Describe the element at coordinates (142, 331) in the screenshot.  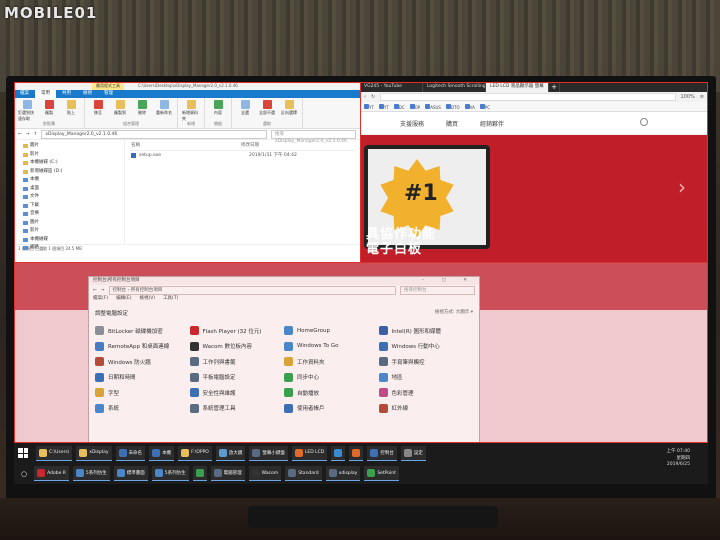
I see `control-panel-item: BitLocker 磁碟機加密` at that location.